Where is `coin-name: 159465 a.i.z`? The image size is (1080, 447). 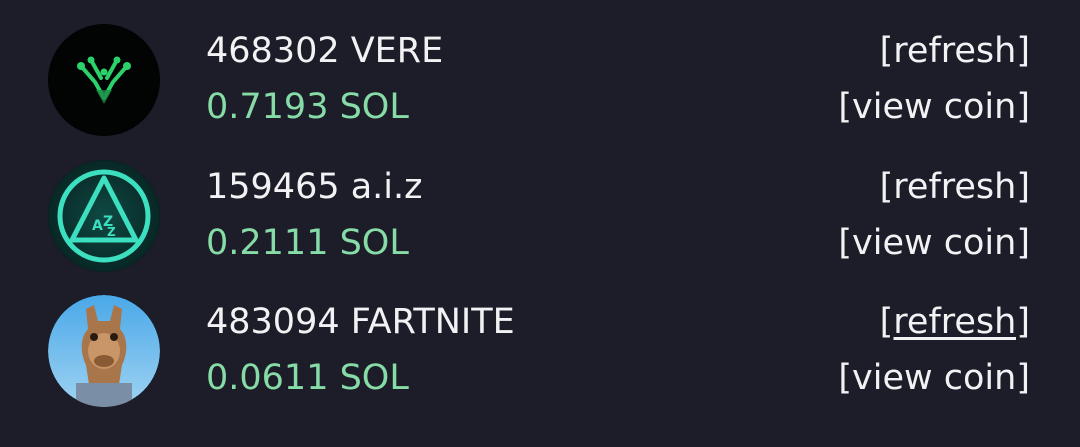 coin-name: 159465 a.i.z is located at coordinates (314, 187).